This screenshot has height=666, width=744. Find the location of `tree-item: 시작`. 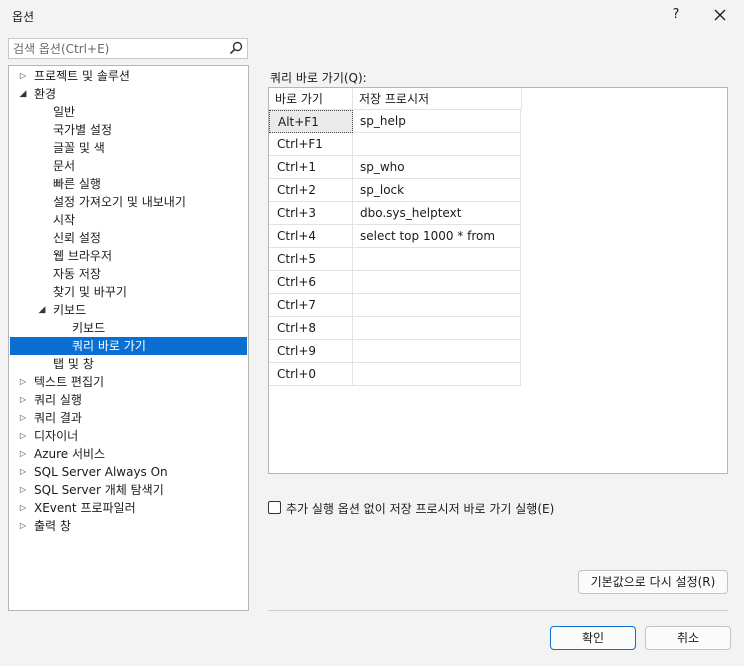

tree-item: 시작 is located at coordinates (128, 220).